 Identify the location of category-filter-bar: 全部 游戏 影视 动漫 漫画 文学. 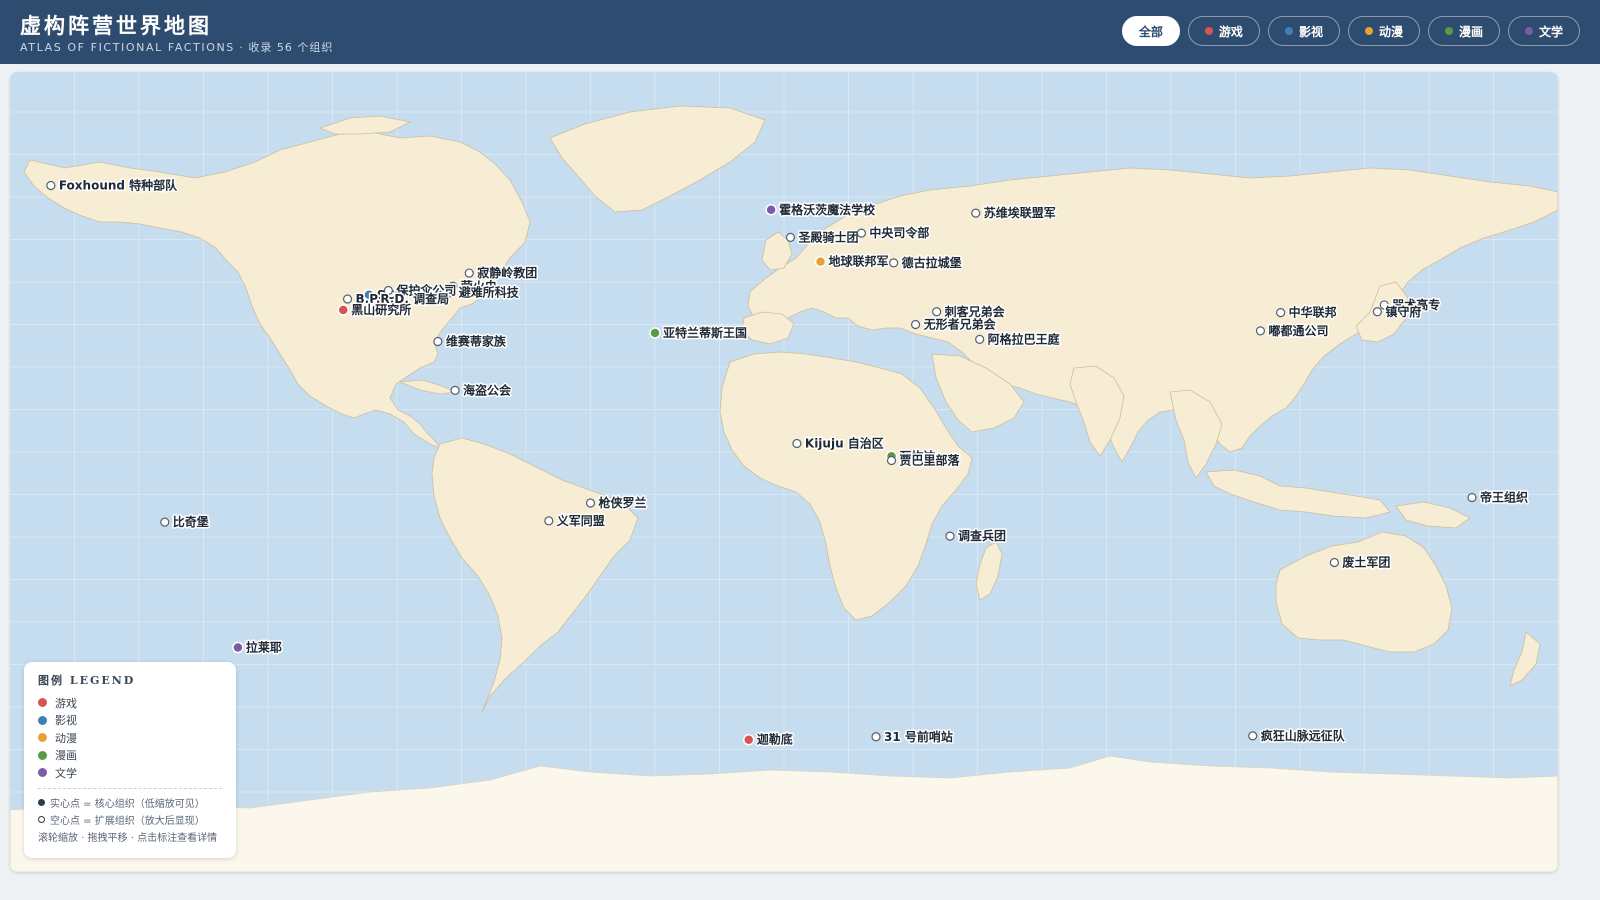
(1350, 32).